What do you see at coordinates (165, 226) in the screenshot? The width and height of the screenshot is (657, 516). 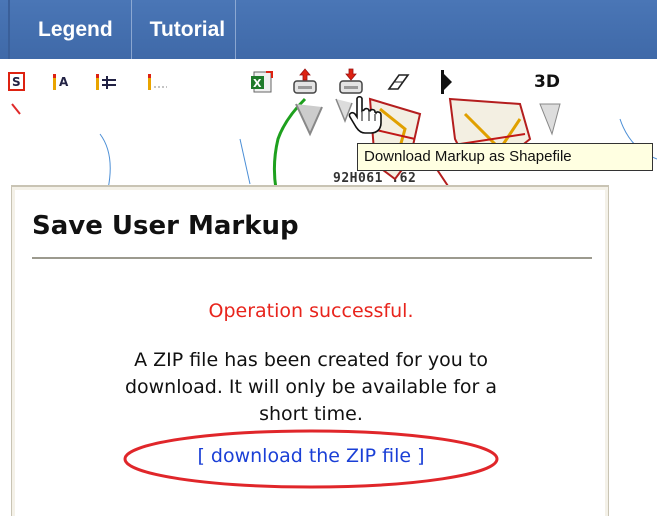 I see `dialog-title: Save User Markup` at bounding box center [165, 226].